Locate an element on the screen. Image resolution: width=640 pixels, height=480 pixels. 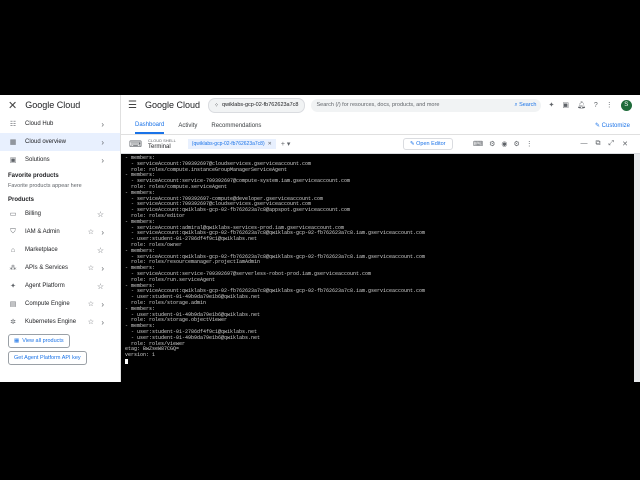
tab-dashboard: Dashboard is located at coordinates (150, 125).